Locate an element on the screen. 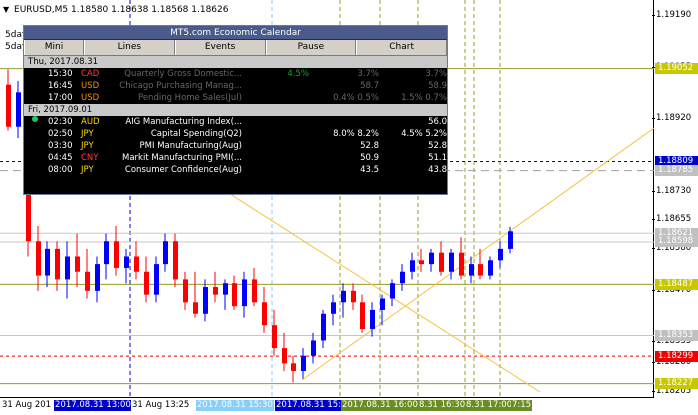 This screenshot has height=415, width=698. calendar-event-row: 03:30 JPY PMI Manufacturing(Aug) 52.8 52.8 is located at coordinates (235, 146).